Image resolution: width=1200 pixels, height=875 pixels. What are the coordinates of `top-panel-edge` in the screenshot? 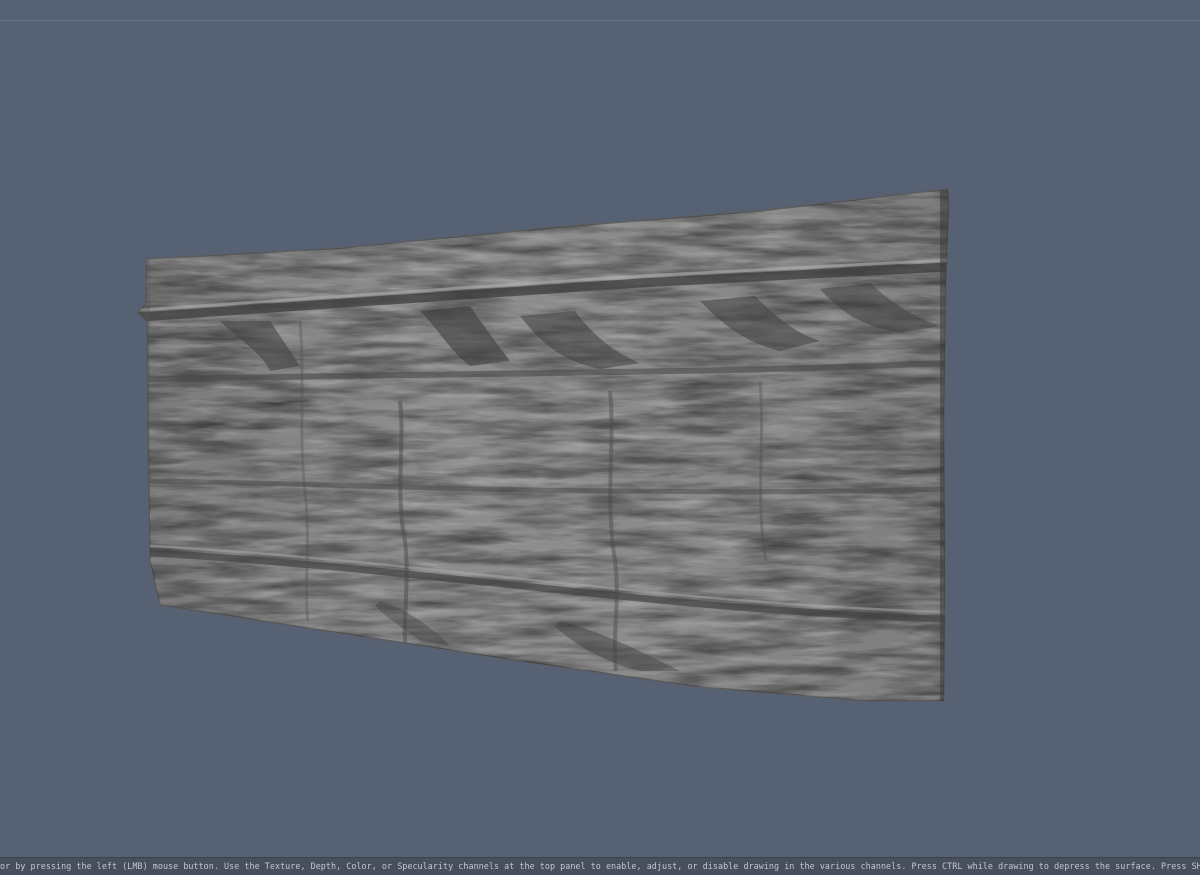 It's located at (600, 10).